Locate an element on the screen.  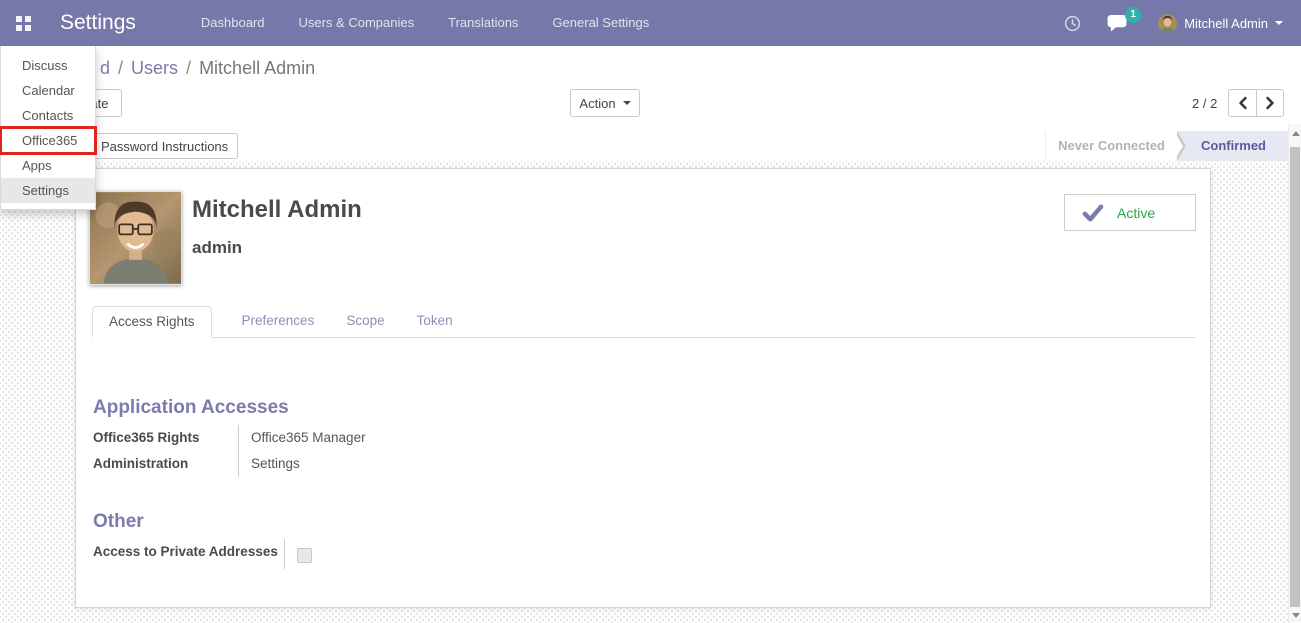
field-value-office365-rights: Office365 Manager is located at coordinates (302, 438).